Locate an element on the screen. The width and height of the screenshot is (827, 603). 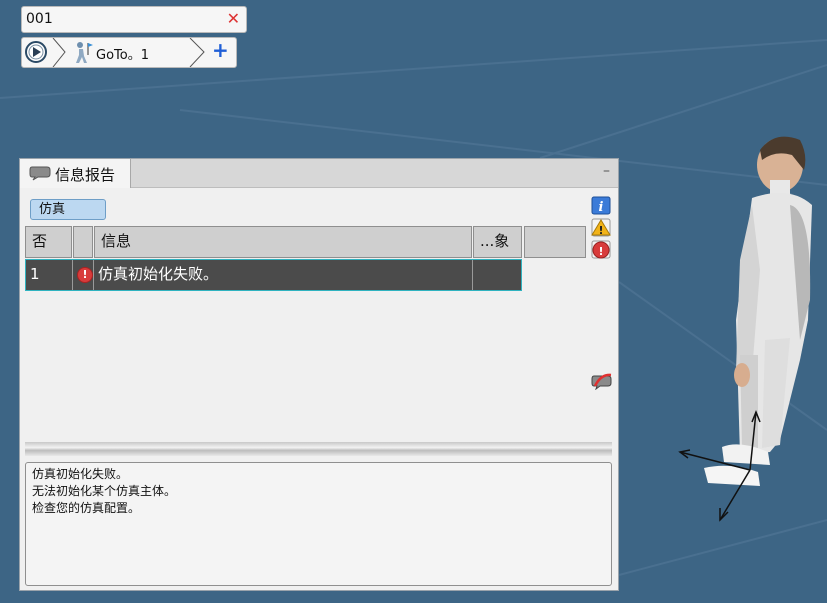
walk-to-icon is located at coordinates (84, 52).